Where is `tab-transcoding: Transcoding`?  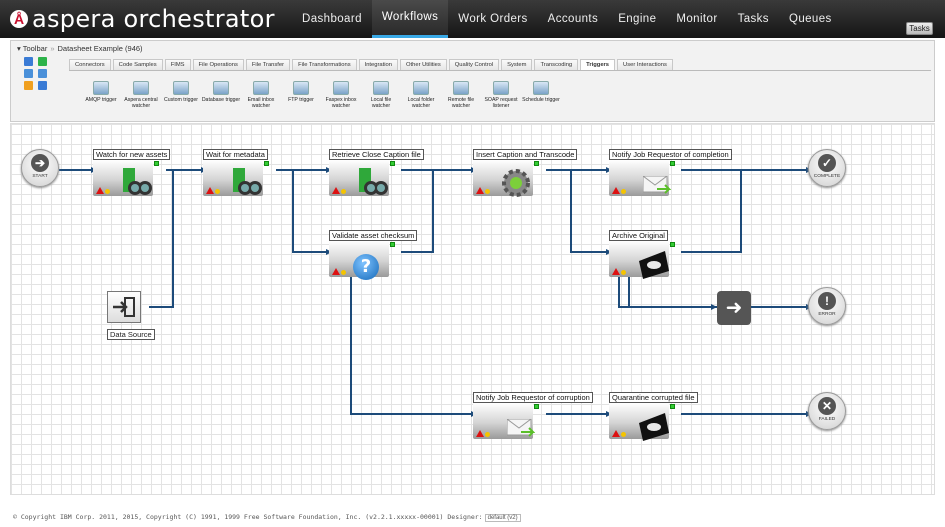 tab-transcoding: Transcoding is located at coordinates (556, 64).